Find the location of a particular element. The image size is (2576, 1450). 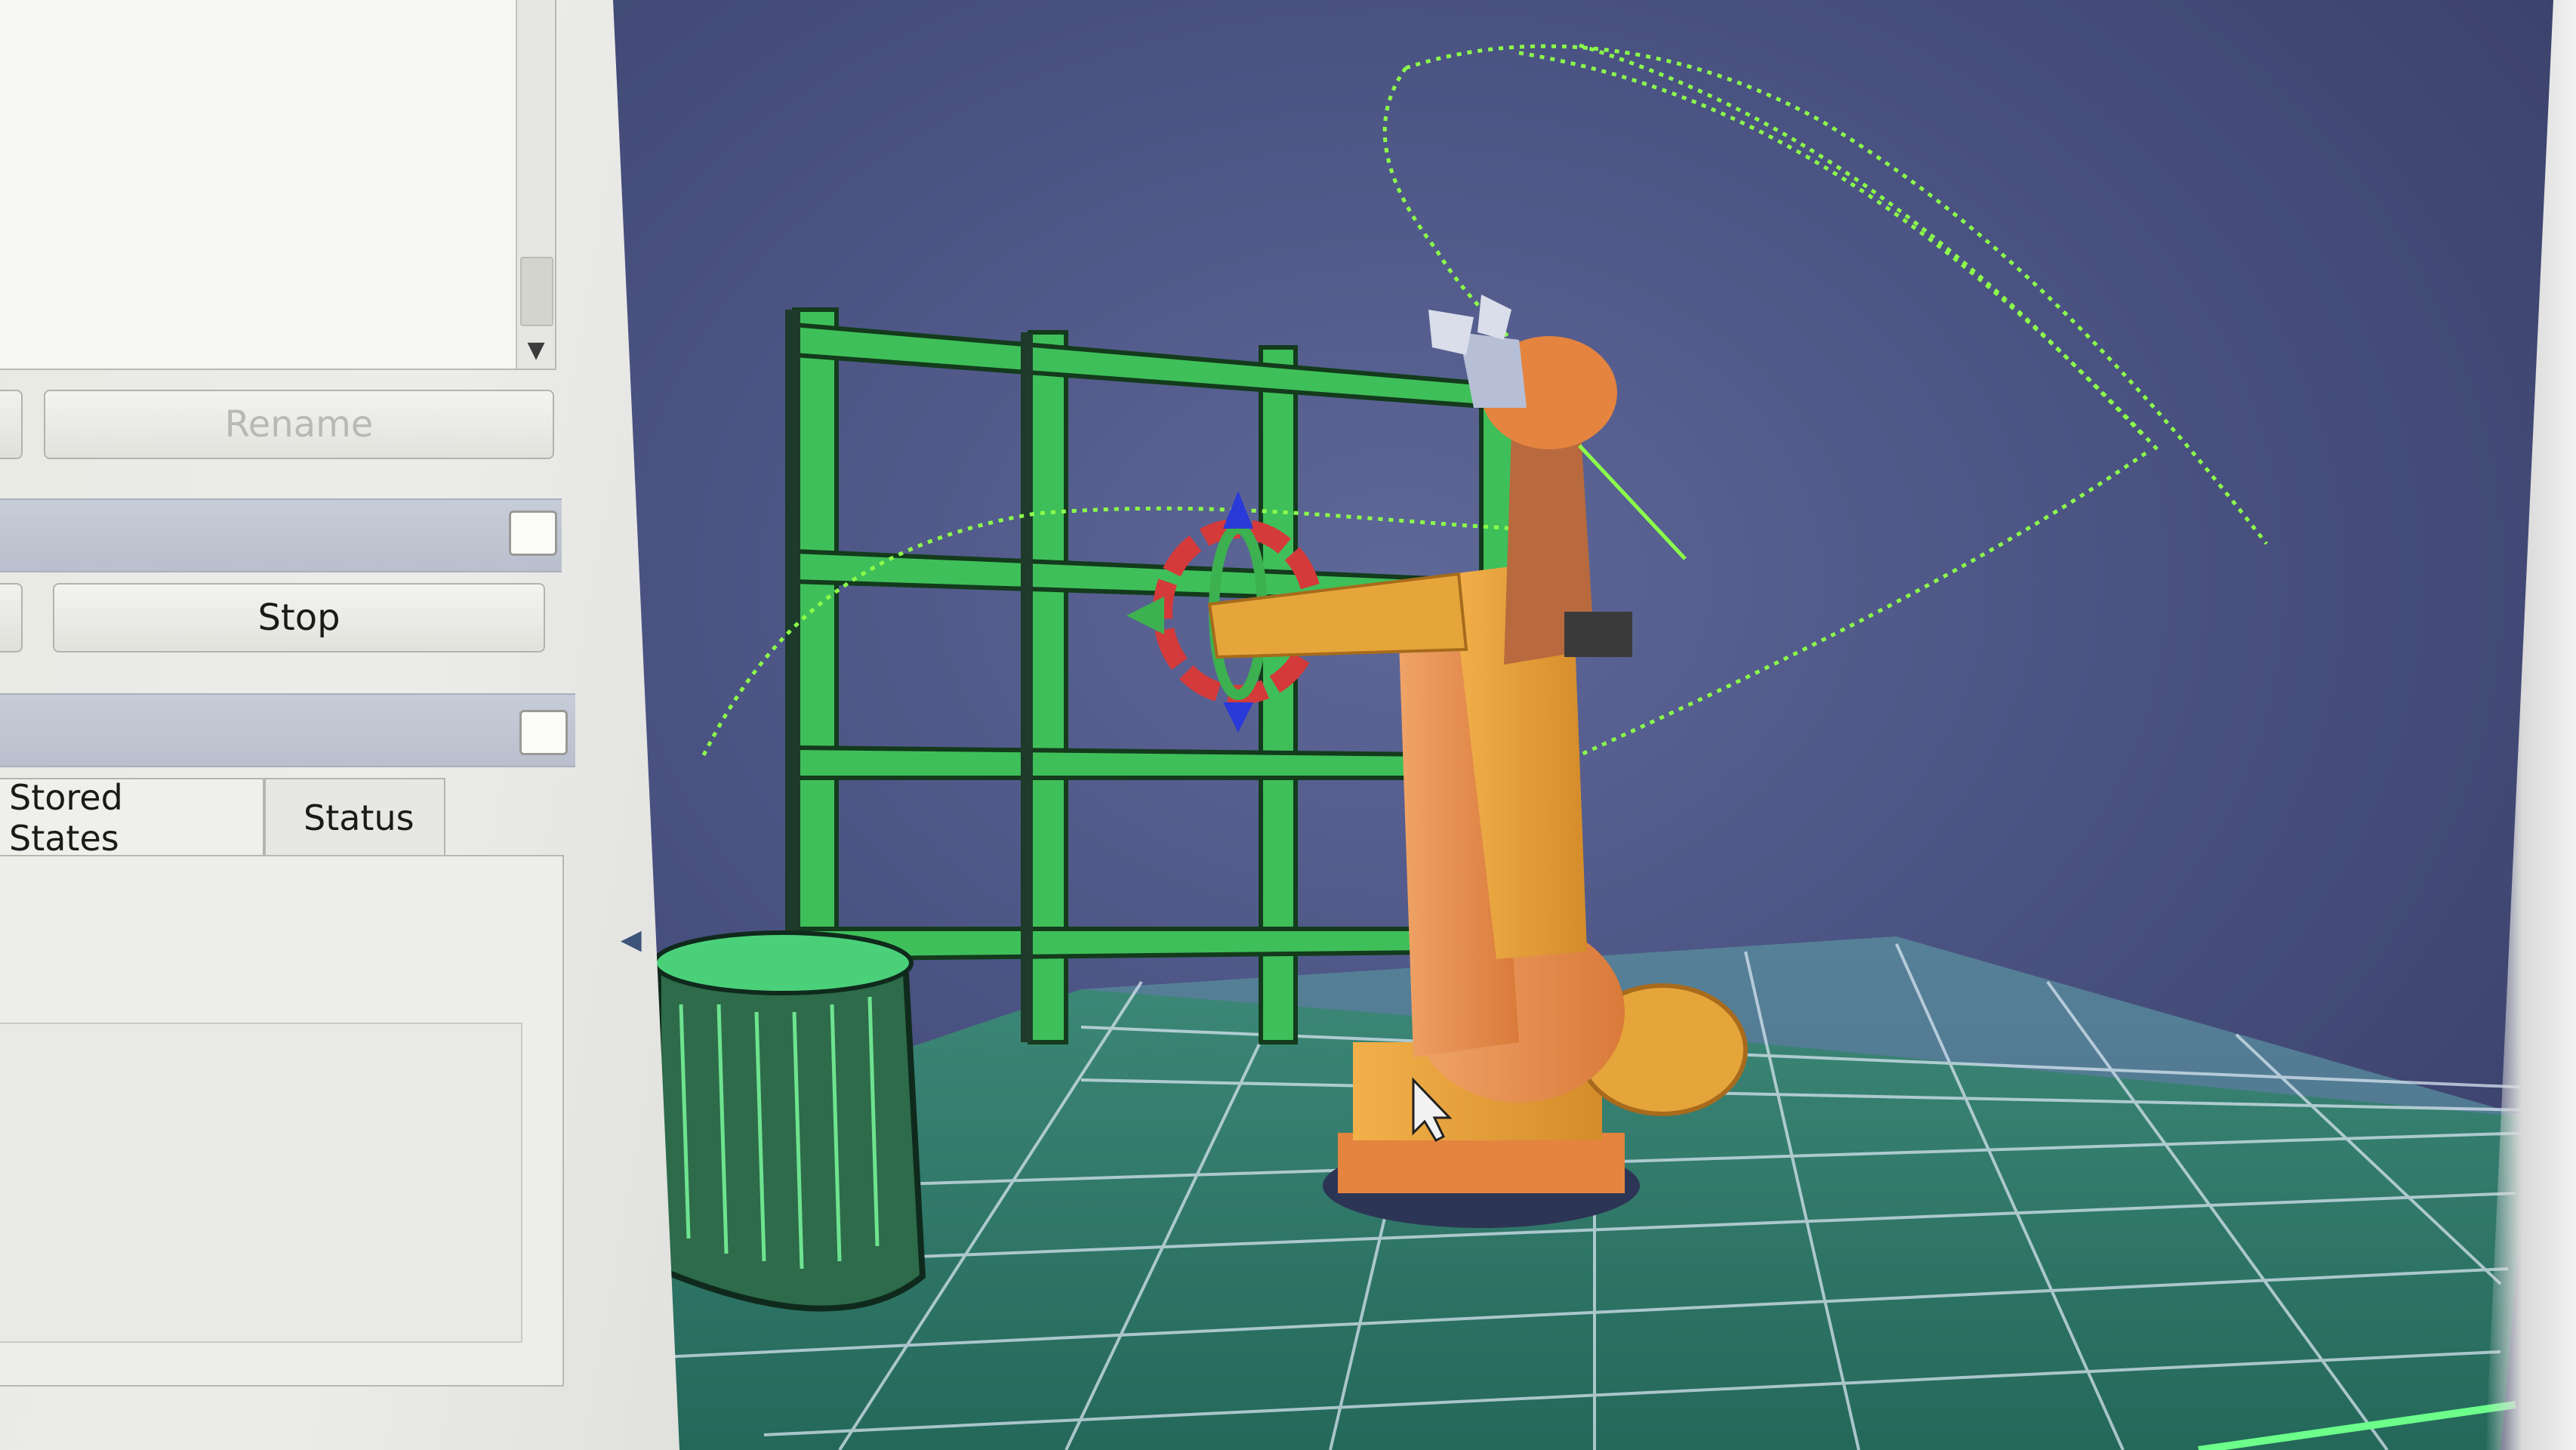

stop-button: Stop is located at coordinates (299, 618).